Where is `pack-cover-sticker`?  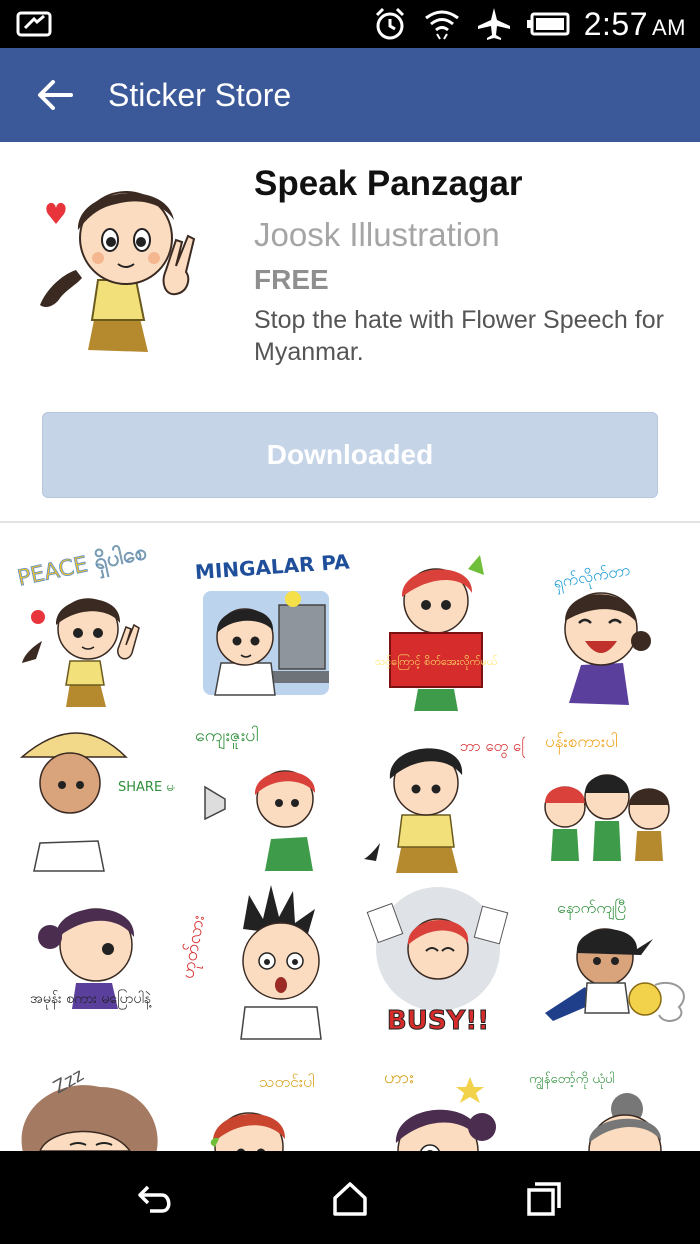 pack-cover-sticker is located at coordinates (118, 271).